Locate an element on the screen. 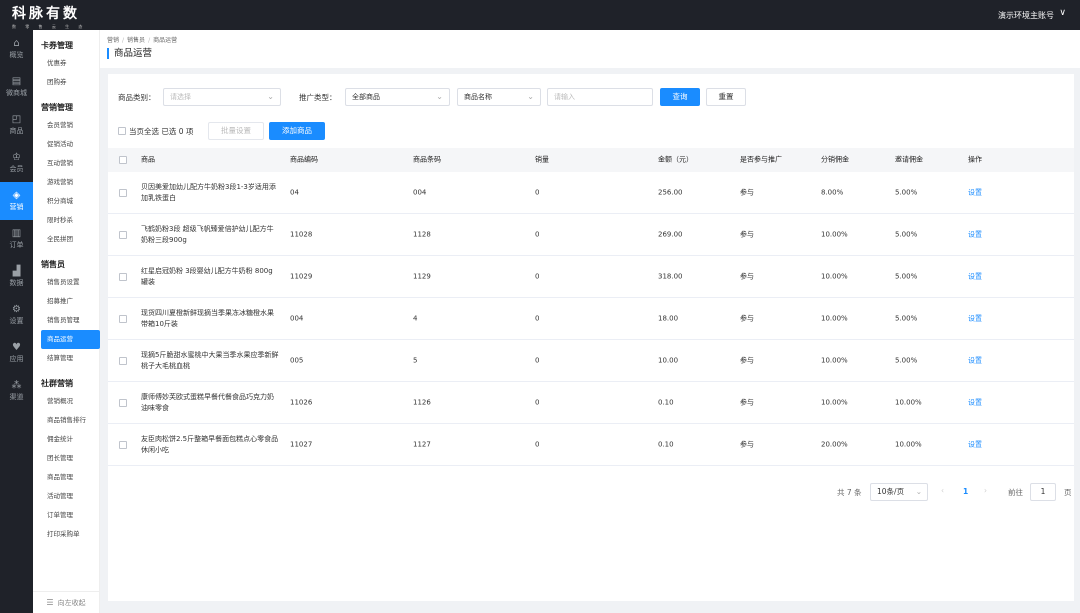 This screenshot has width=1080, height=613. header-checkbox is located at coordinates (123, 160).